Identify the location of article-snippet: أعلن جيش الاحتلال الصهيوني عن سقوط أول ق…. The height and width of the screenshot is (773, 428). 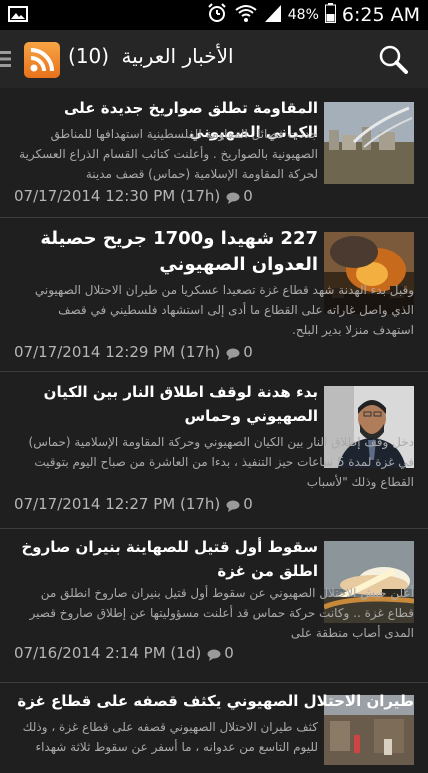
(221, 613).